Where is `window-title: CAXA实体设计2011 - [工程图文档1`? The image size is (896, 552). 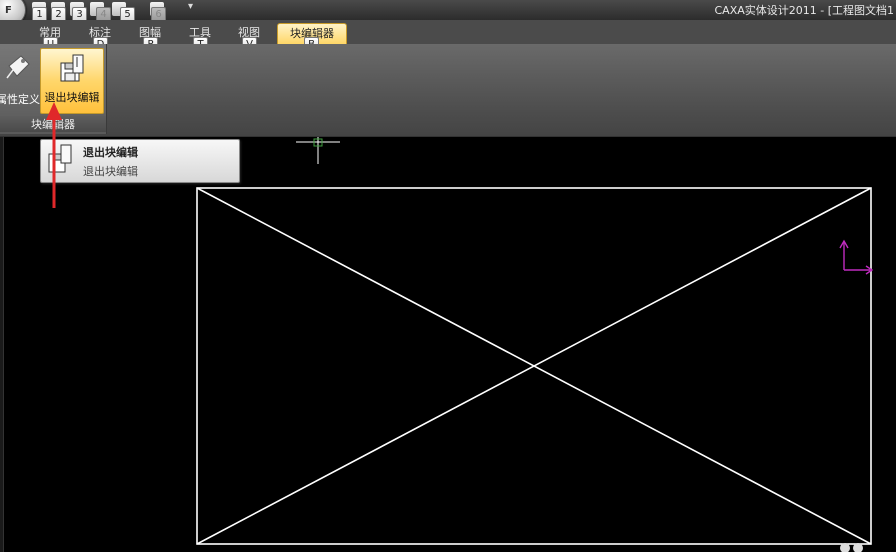
window-title: CAXA实体设计2011 - [工程图文档1 is located at coordinates (804, 10).